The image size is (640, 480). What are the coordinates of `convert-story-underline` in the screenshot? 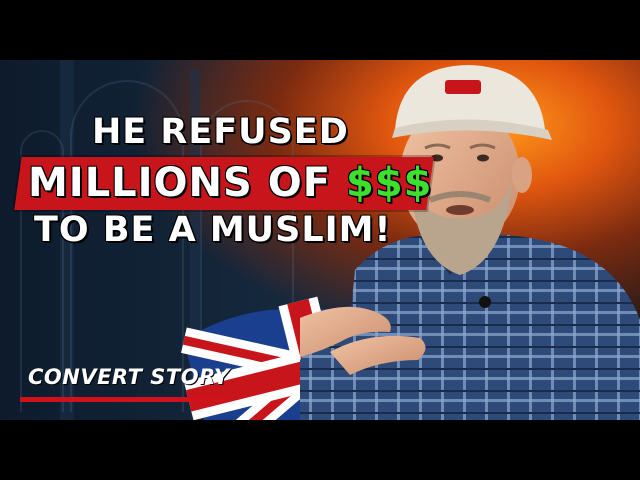 It's located at (124, 399).